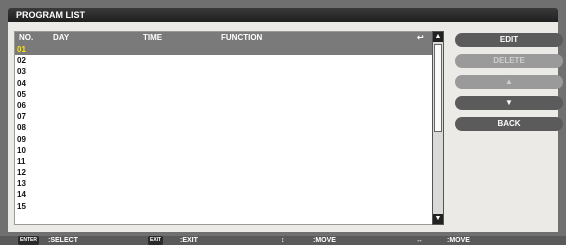 This screenshot has height=245, width=566. Describe the element at coordinates (224, 150) in the screenshot. I see `table-row: 10` at that location.